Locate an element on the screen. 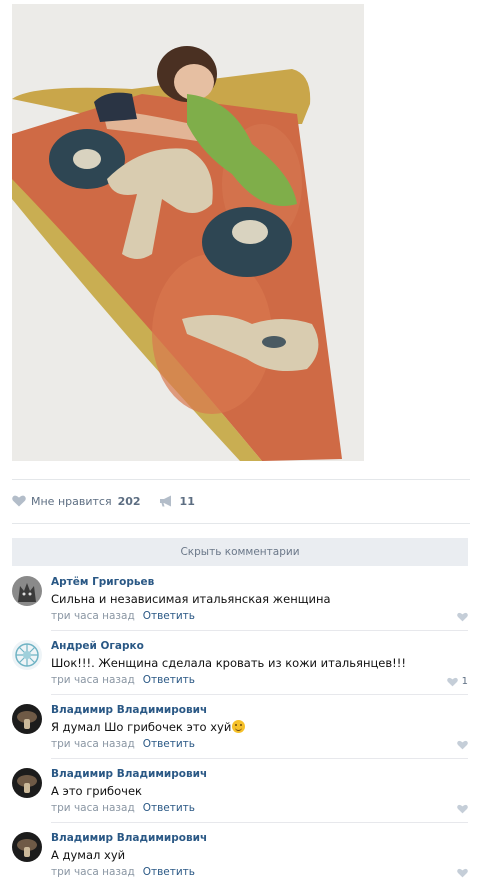  like-button: Мне нравится 202 is located at coordinates (76, 501).